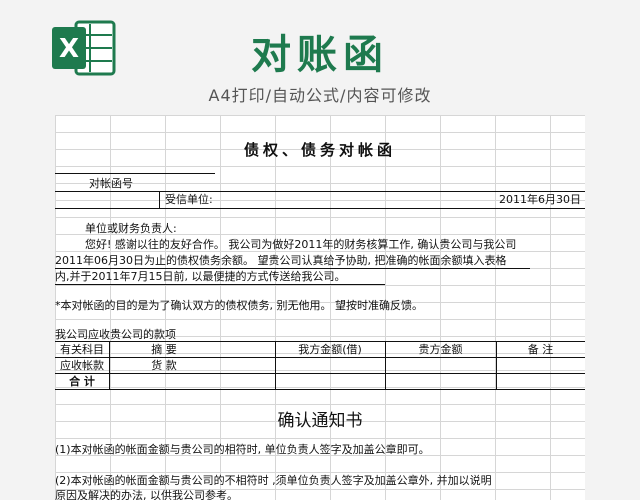  Describe the element at coordinates (320, 95) in the screenshot. I see `page-subtitle: A4打印/自动公式/内容可修改` at that location.